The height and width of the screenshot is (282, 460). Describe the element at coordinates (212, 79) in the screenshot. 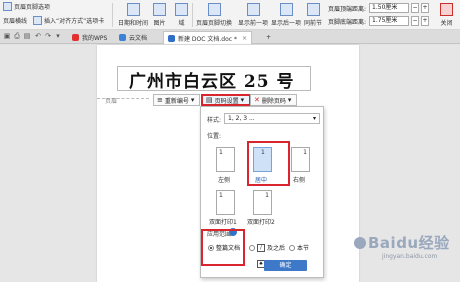

I see `document-title: 广州市白云区 25 号` at that location.